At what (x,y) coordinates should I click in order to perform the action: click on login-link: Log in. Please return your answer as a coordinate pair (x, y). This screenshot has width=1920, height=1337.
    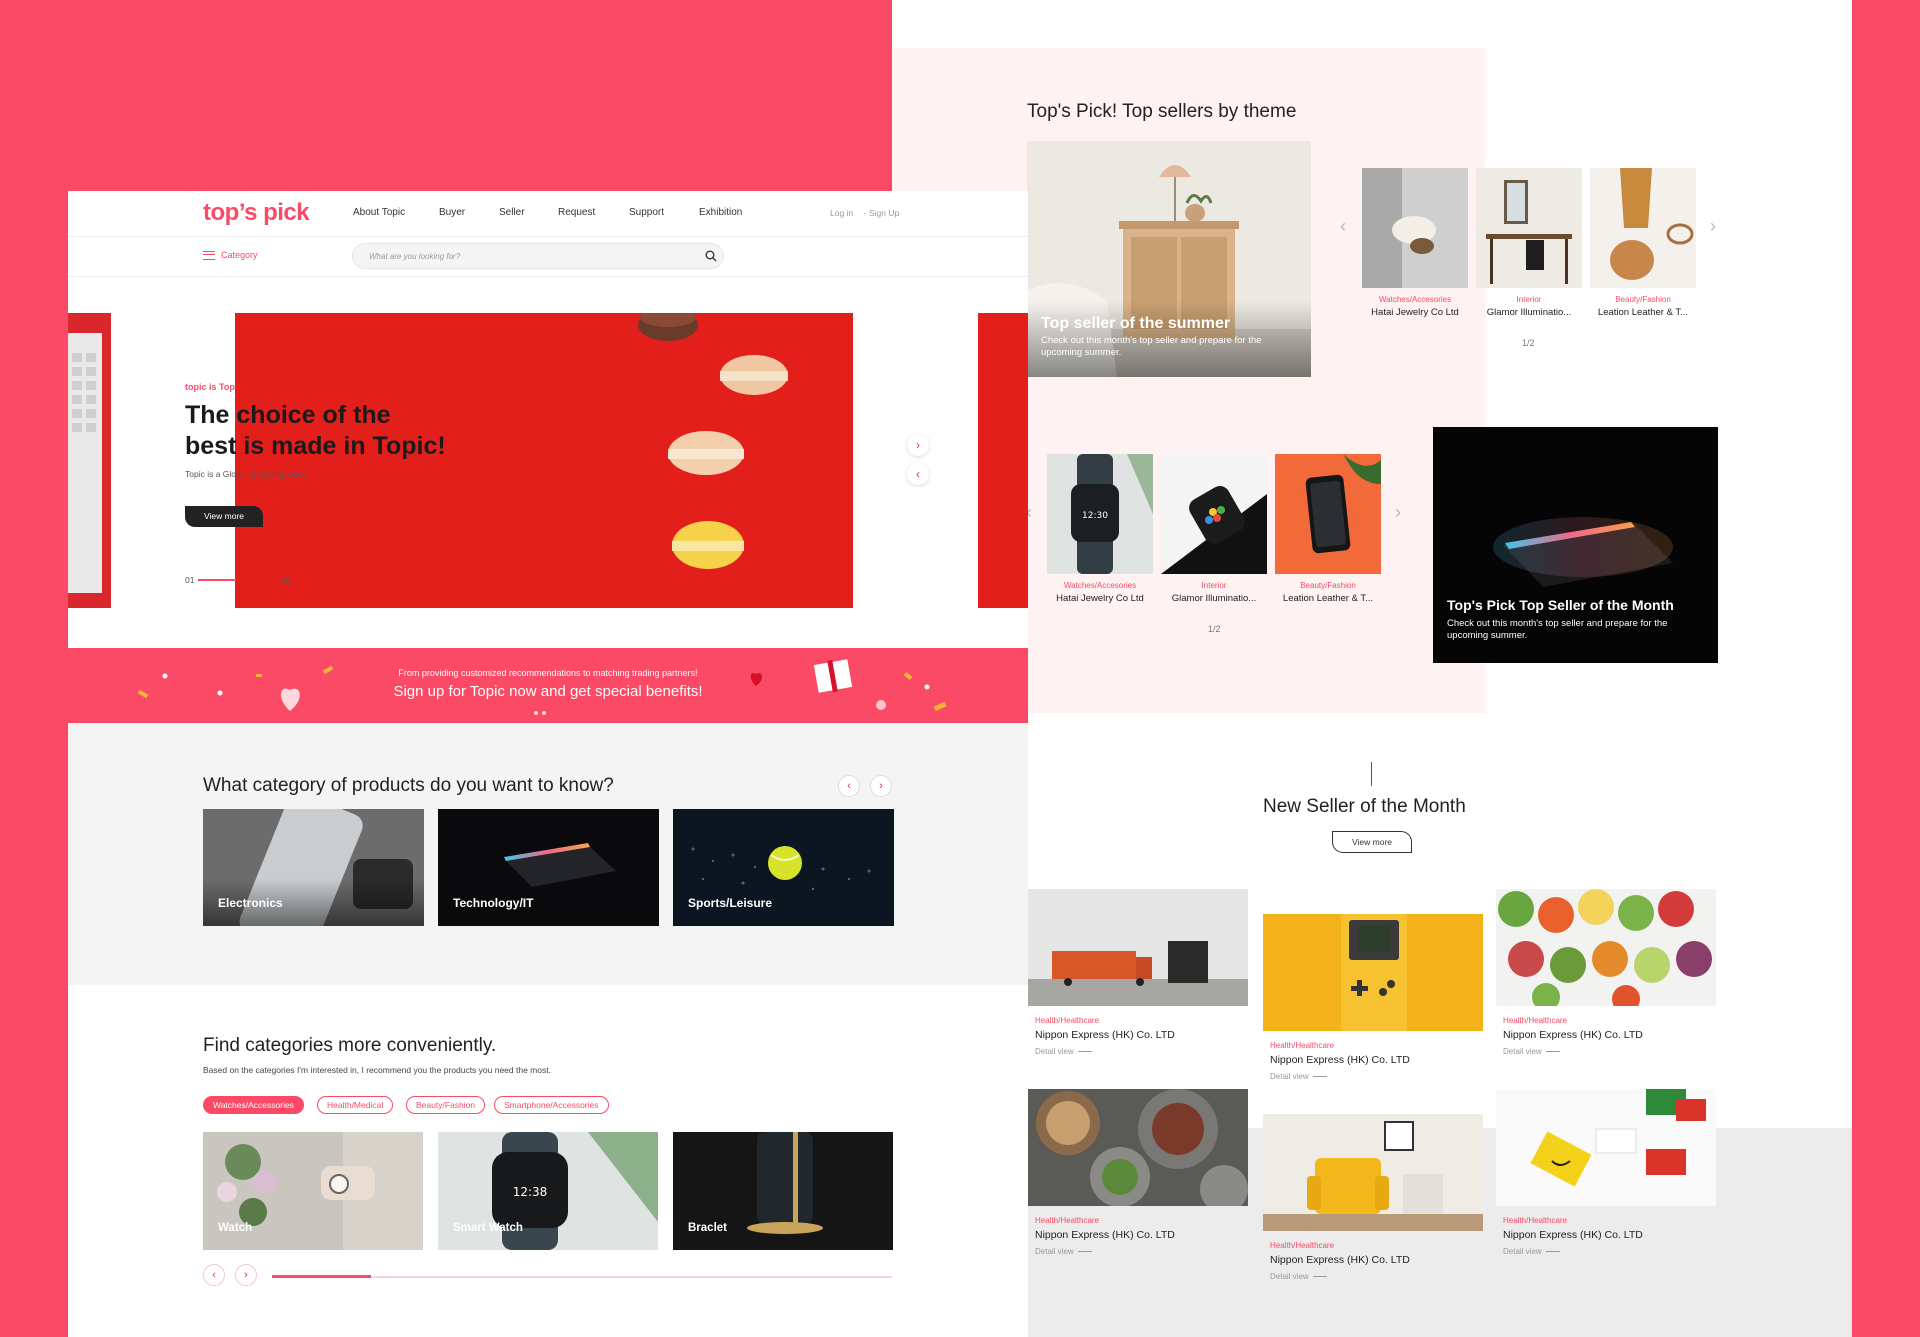
    Looking at the image, I should click on (841, 213).